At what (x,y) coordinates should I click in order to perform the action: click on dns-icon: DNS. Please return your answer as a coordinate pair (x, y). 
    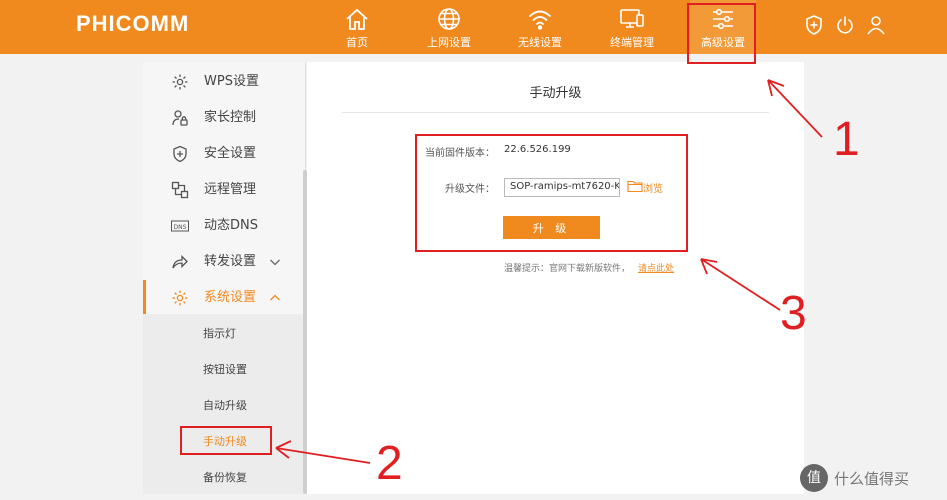
    Looking at the image, I should click on (180, 226).